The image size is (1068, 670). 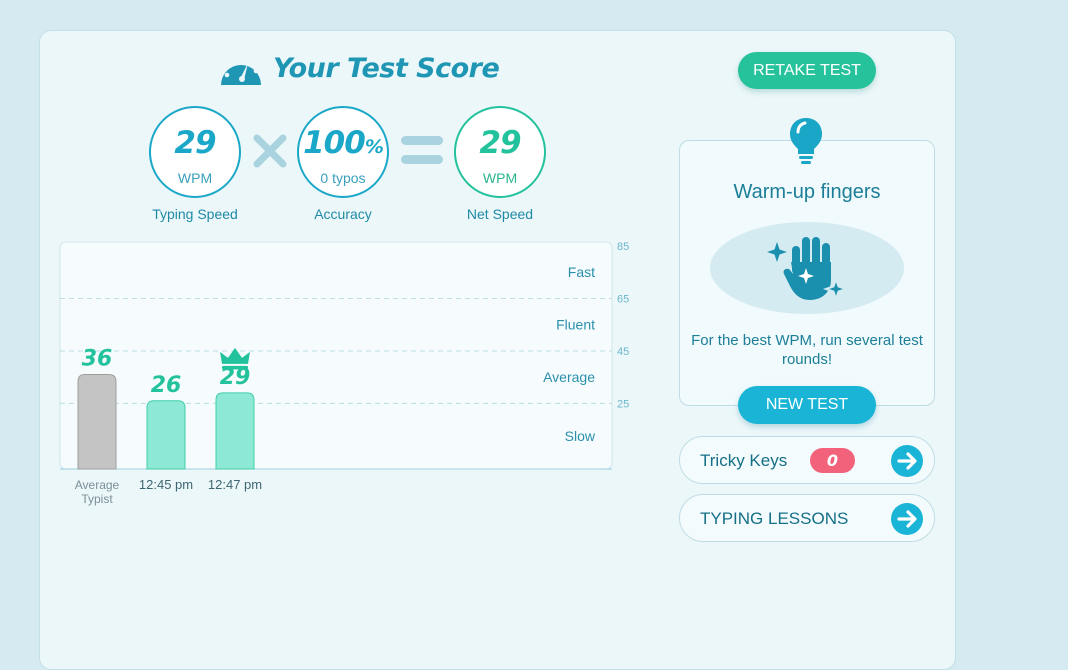 I want to click on accuracy-caption: Accuracy, so click(x=343, y=214).